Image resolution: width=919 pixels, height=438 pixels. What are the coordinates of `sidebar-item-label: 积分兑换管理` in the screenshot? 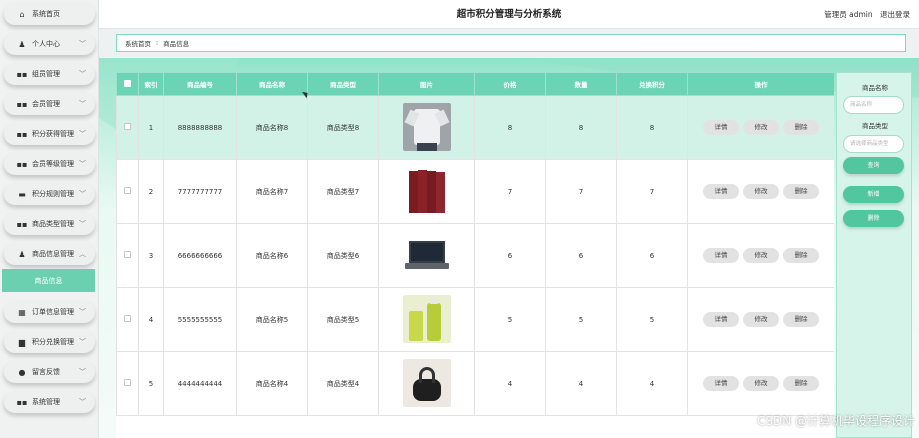 It's located at (53, 342).